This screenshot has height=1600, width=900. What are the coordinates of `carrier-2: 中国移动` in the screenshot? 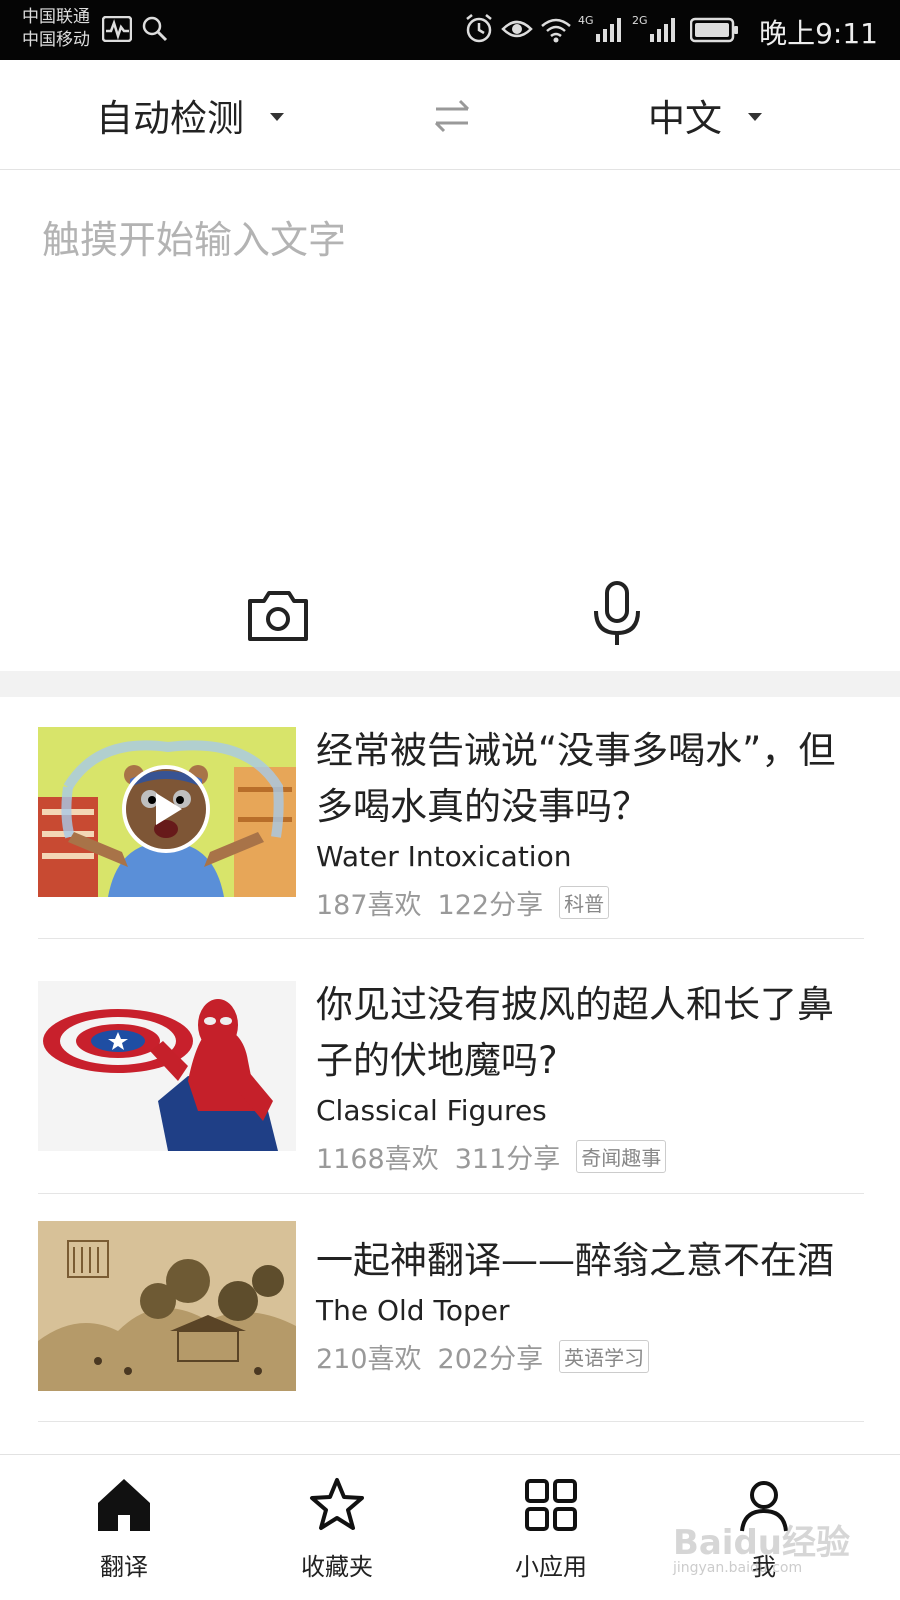 It's located at (56, 40).